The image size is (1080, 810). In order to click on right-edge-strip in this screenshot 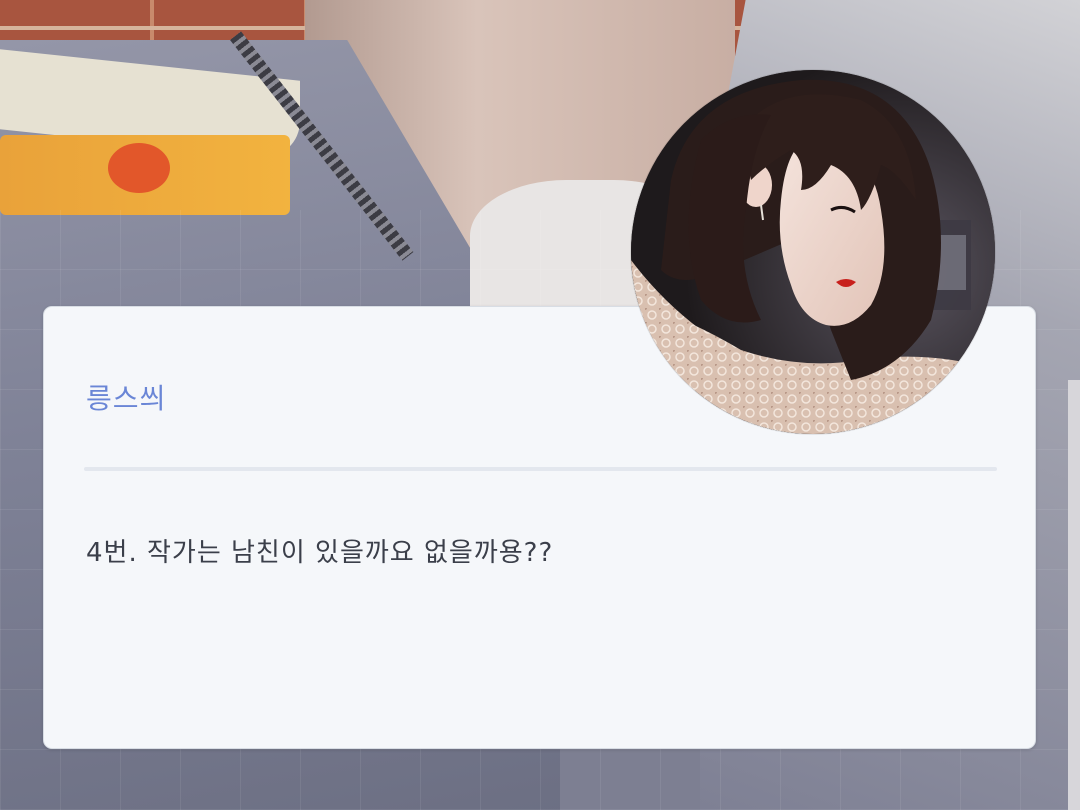, I will do `click(1074, 595)`.